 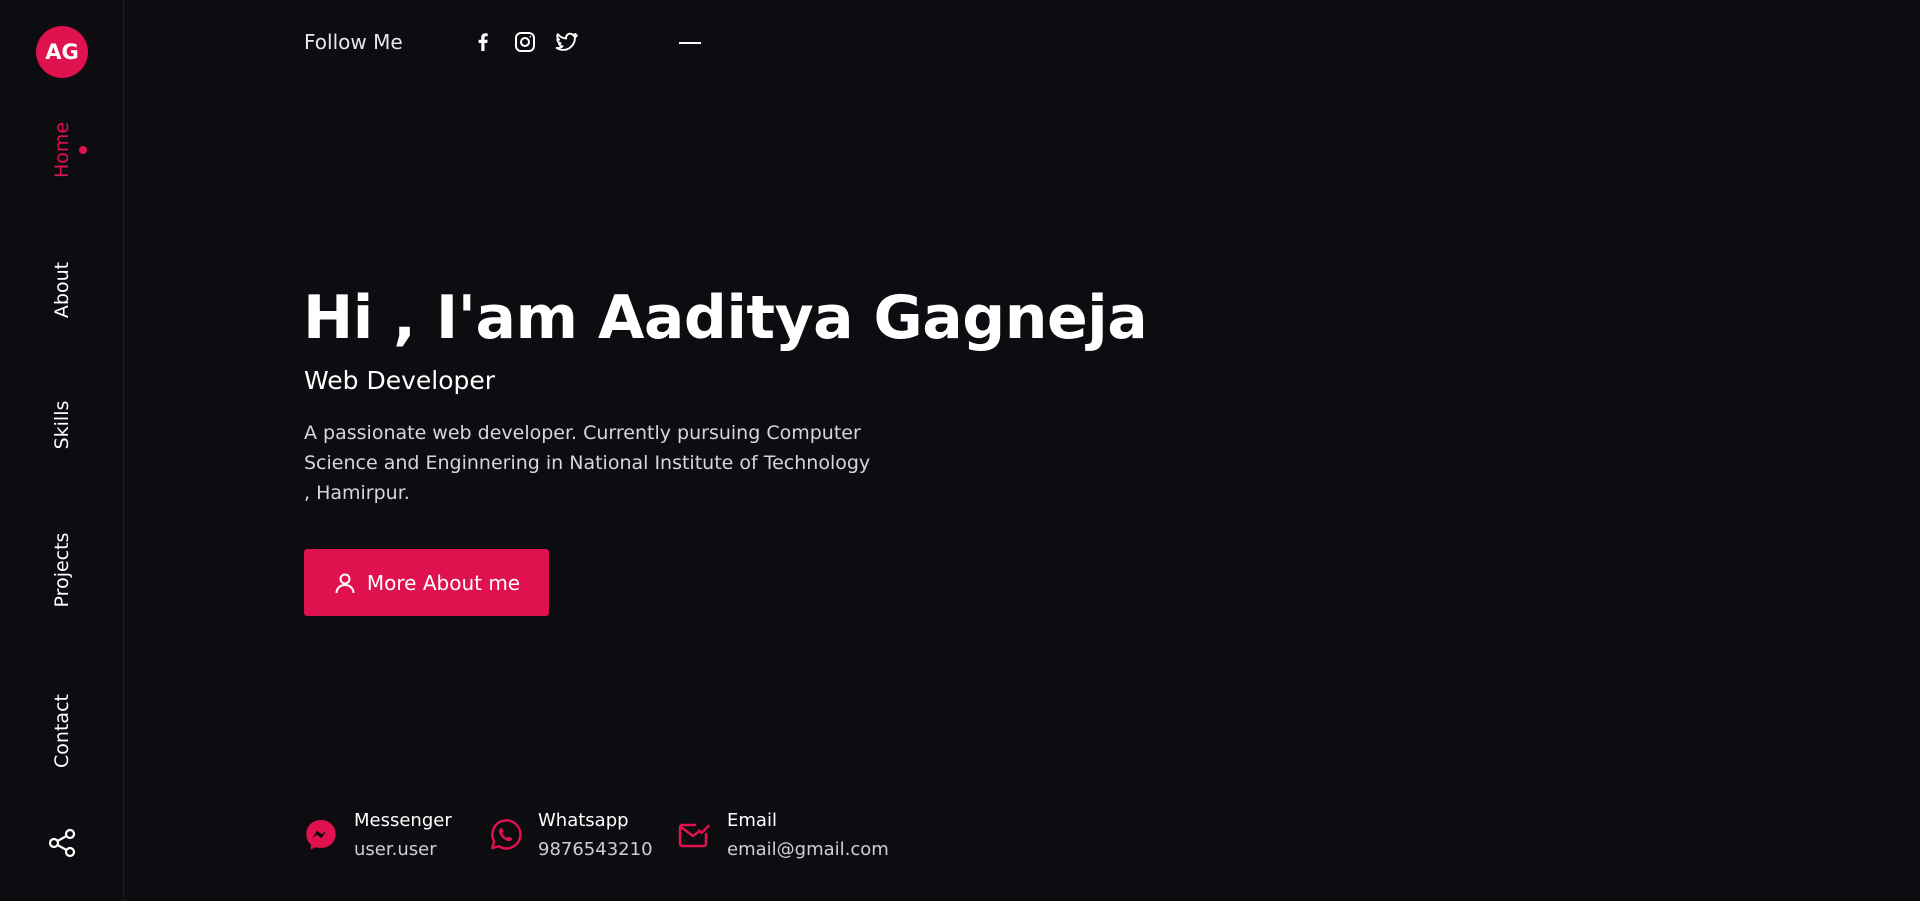 What do you see at coordinates (395, 849) in the screenshot?
I see `contact-value: user.user` at bounding box center [395, 849].